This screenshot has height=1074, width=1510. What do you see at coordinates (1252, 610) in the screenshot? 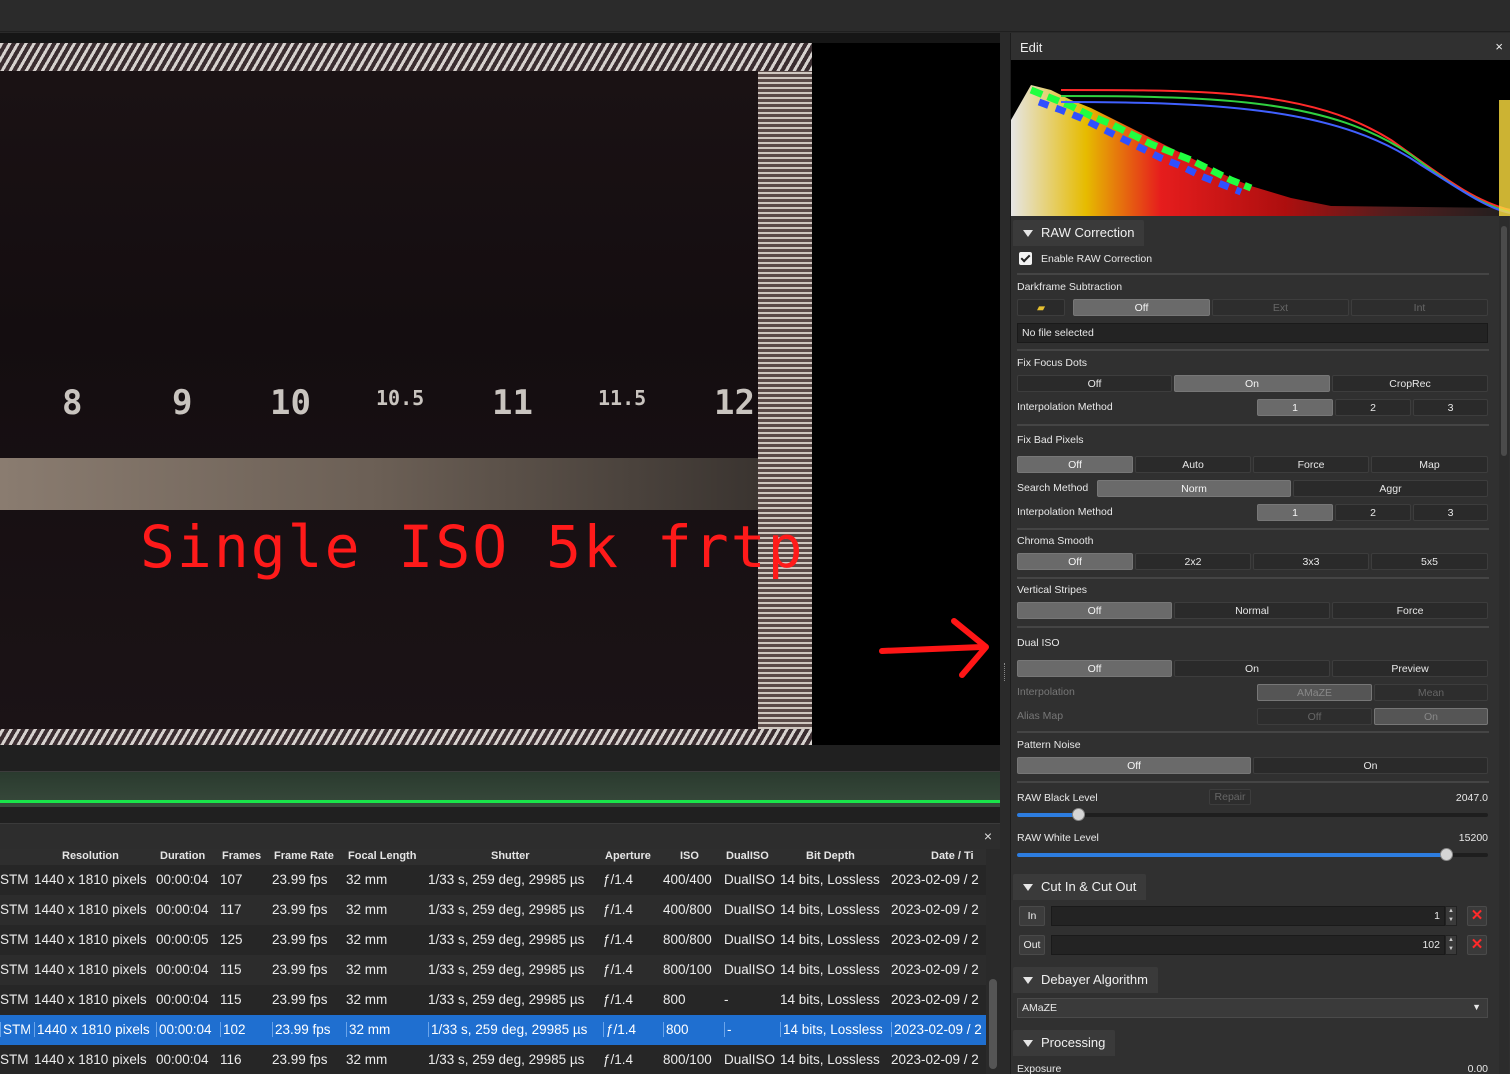
I see `stripes-normal: Normal` at bounding box center [1252, 610].